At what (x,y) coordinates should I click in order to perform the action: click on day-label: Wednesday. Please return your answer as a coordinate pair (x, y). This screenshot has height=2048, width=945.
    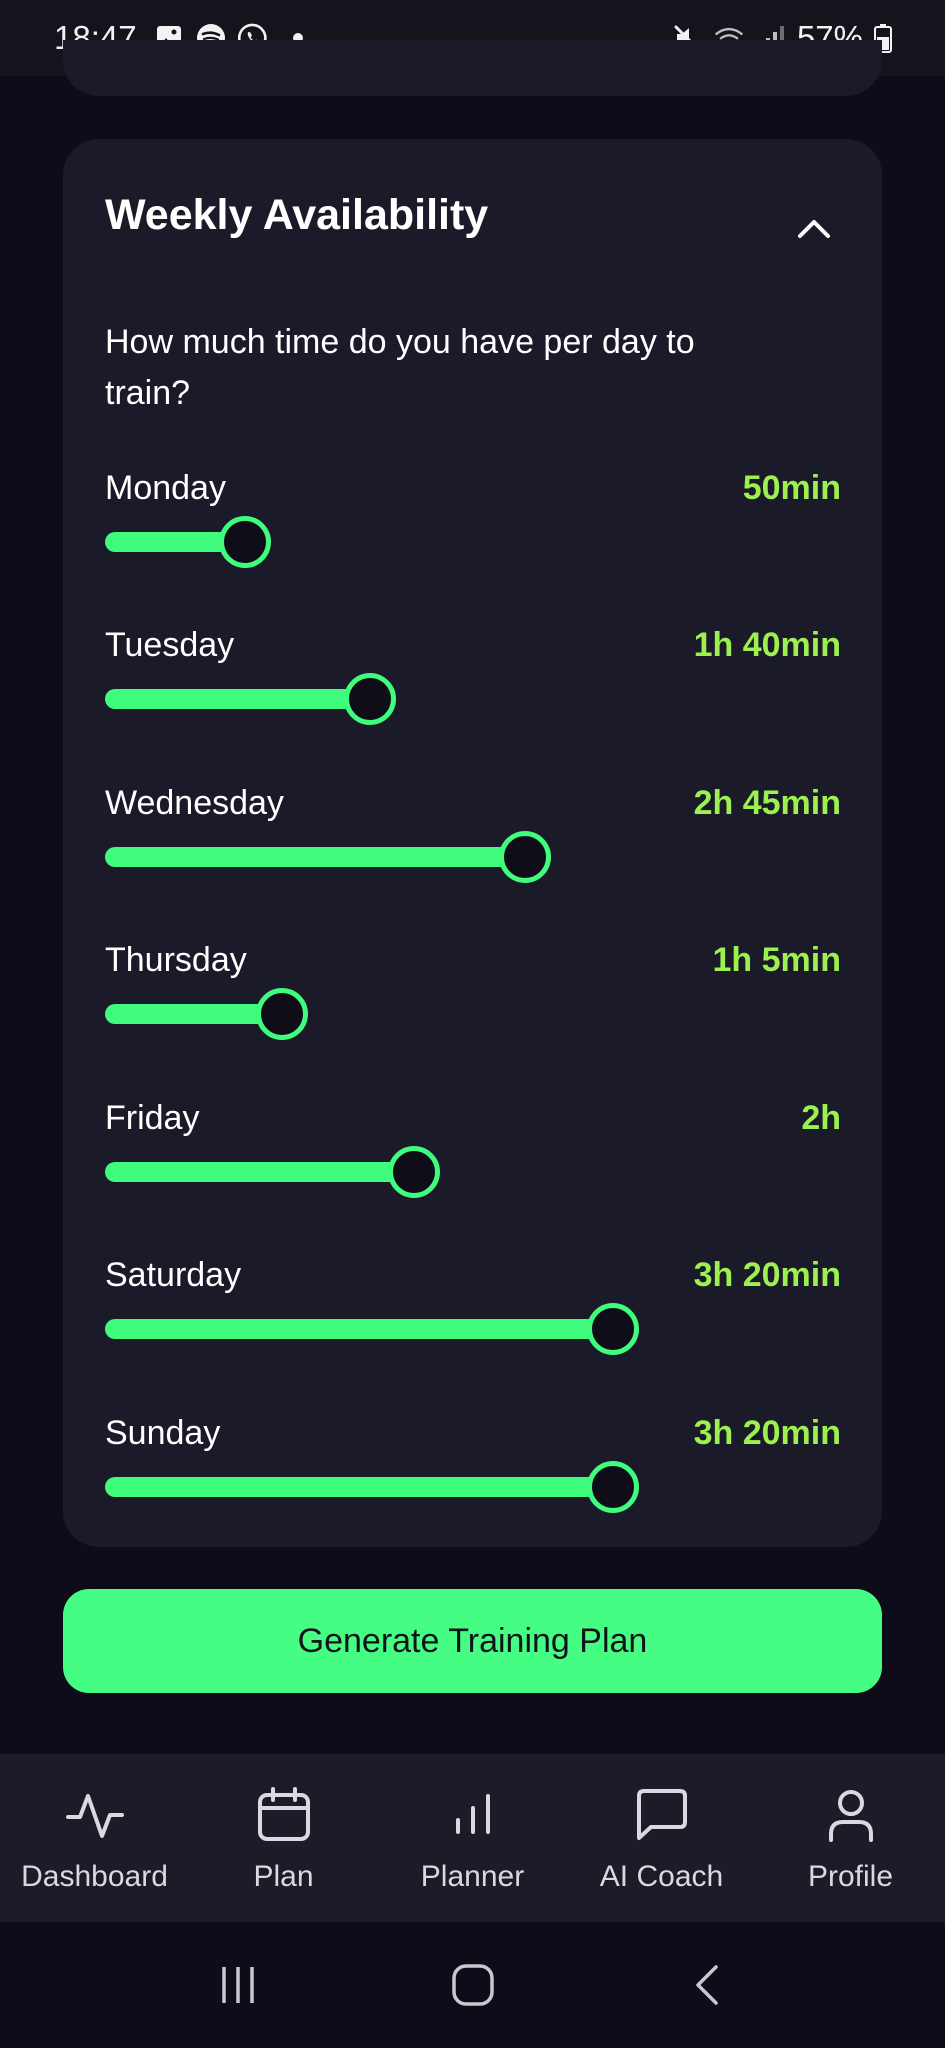
    Looking at the image, I should click on (194, 803).